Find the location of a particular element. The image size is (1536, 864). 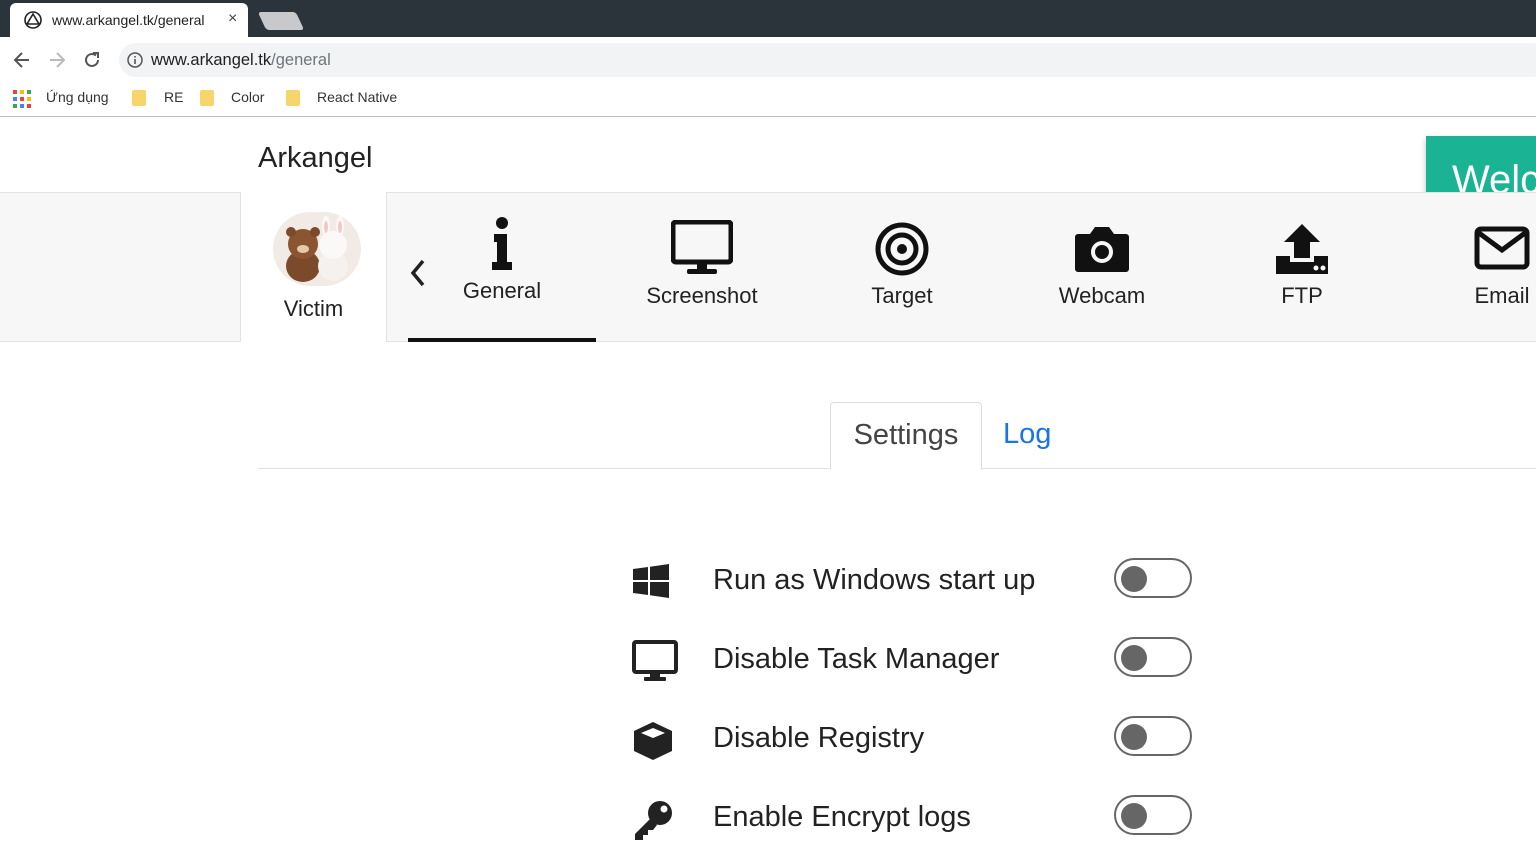

bookmark-re: RE is located at coordinates (173, 97).